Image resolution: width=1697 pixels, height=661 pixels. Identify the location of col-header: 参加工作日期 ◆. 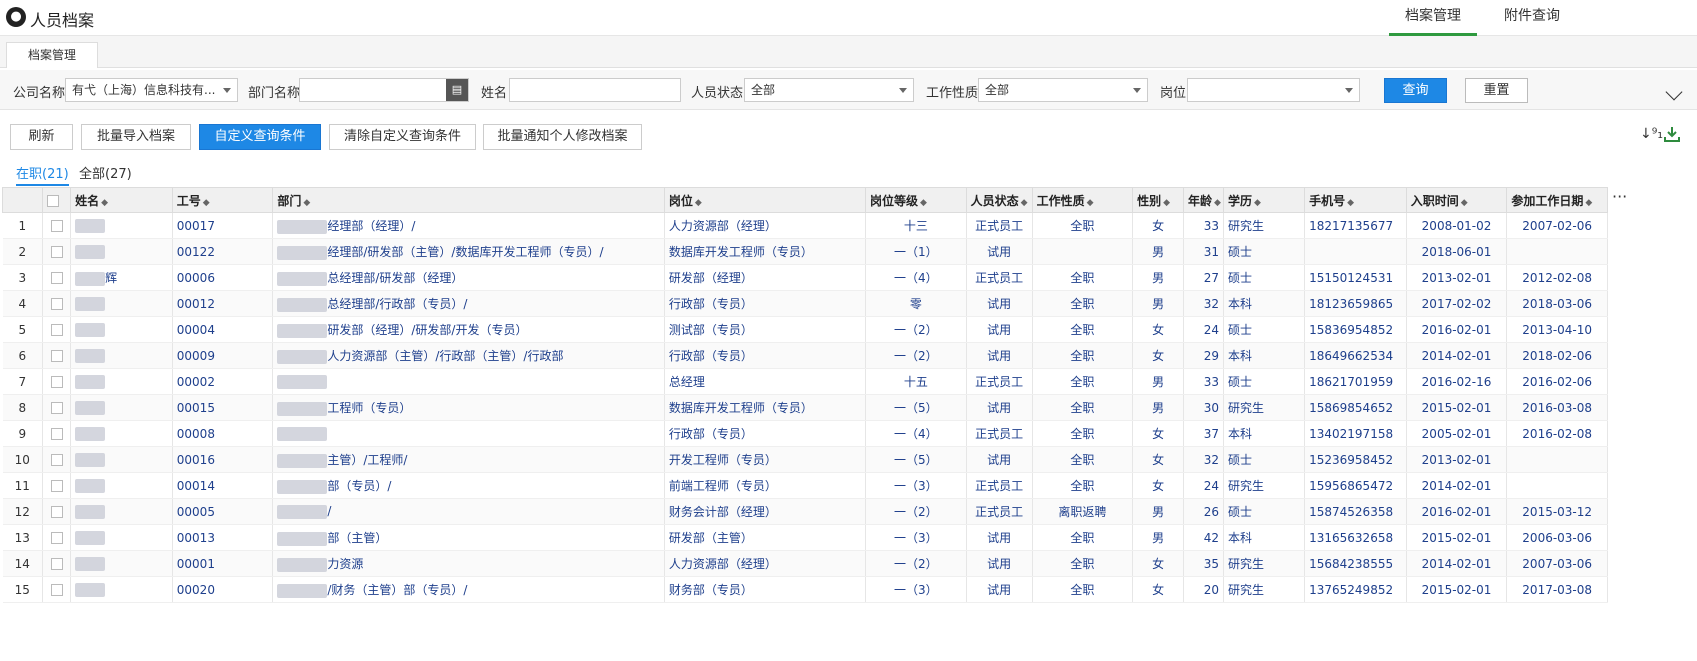
(1557, 200).